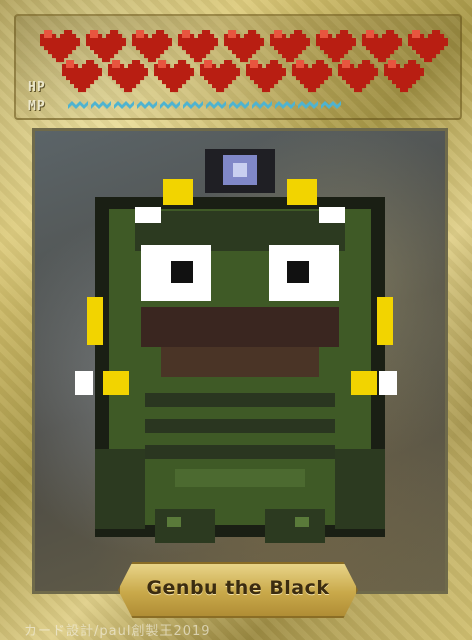 The width and height of the screenshot is (472, 640). Describe the element at coordinates (204, 104) in the screenshot. I see `mp-gauge` at that location.